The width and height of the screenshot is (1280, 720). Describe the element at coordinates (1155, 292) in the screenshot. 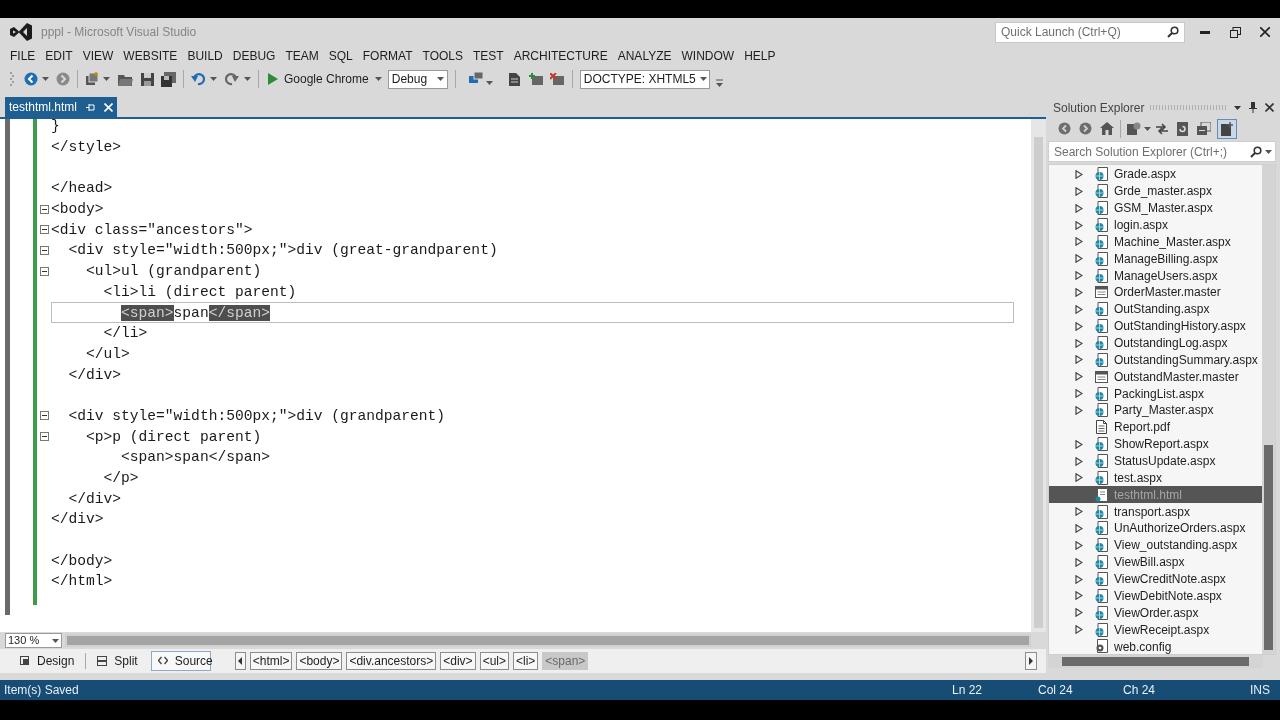

I see `tree-item: OrderMaster.master` at that location.